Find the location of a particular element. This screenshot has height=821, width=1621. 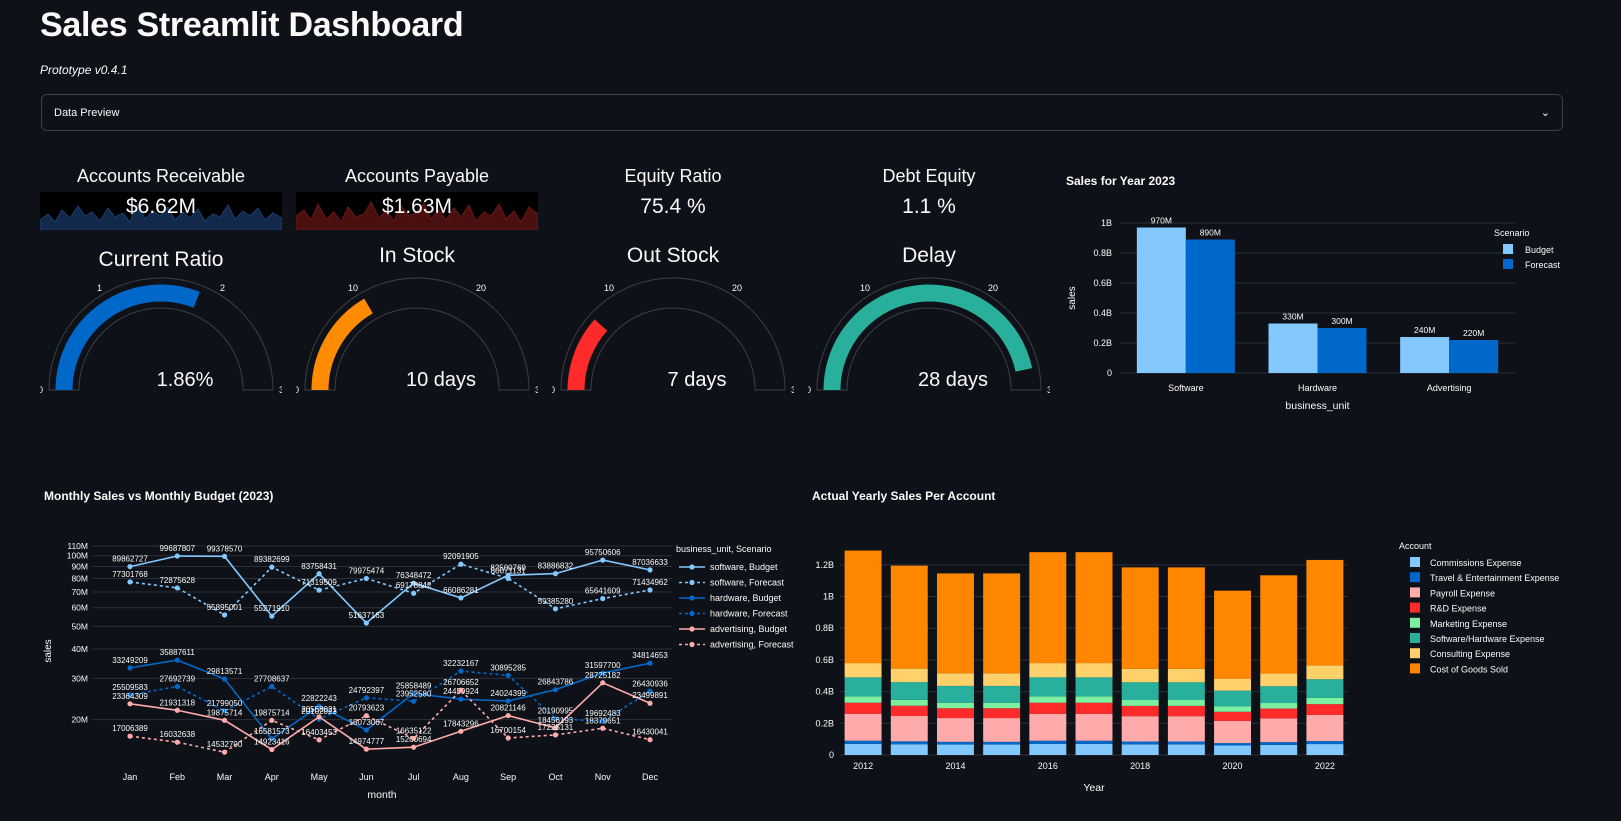

point-data-label: 18379651 is located at coordinates (603, 720).